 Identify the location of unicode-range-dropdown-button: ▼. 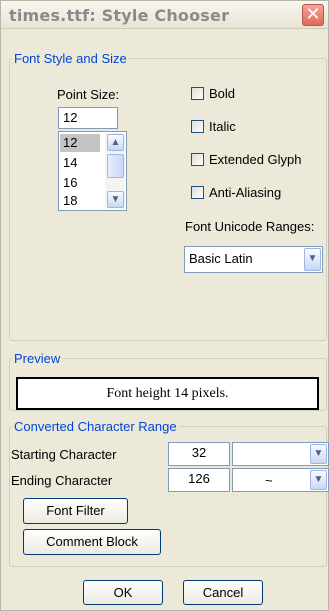
(312, 259).